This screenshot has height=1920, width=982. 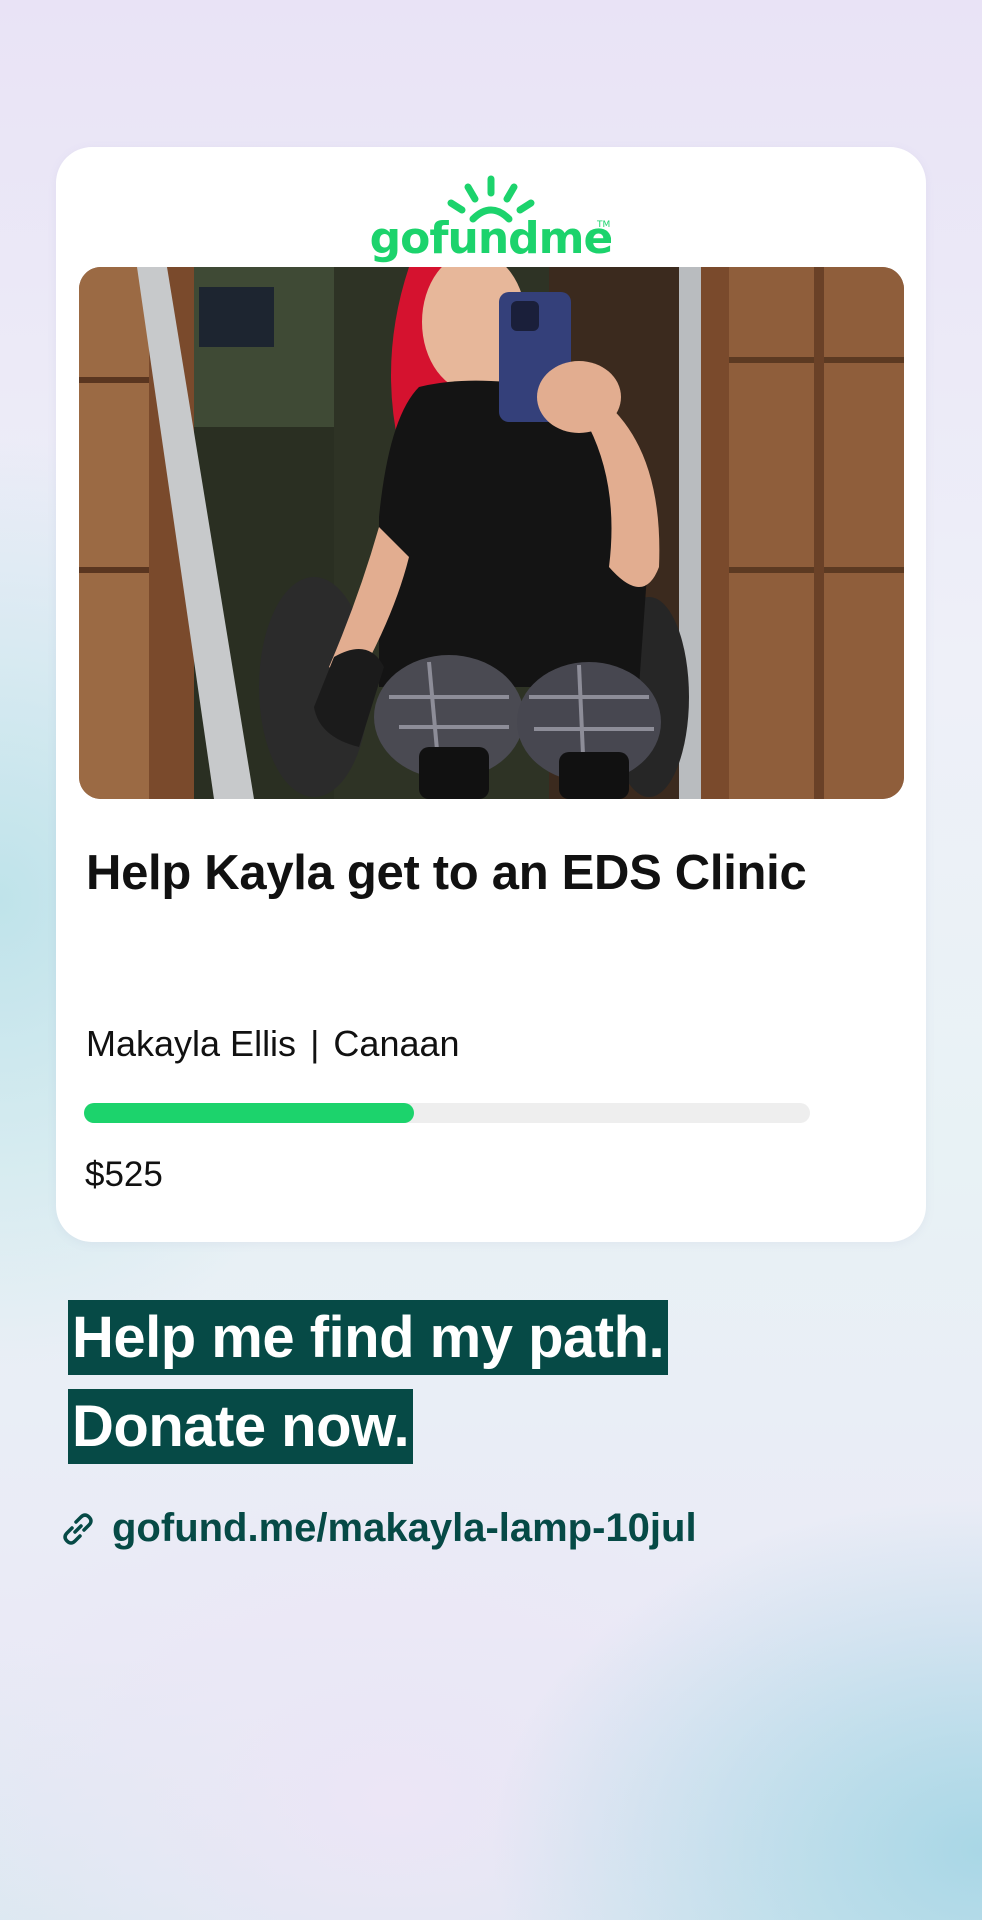 What do you see at coordinates (404, 1528) in the screenshot?
I see `link-url: gofund.me/makayla-lamp-10jul` at bounding box center [404, 1528].